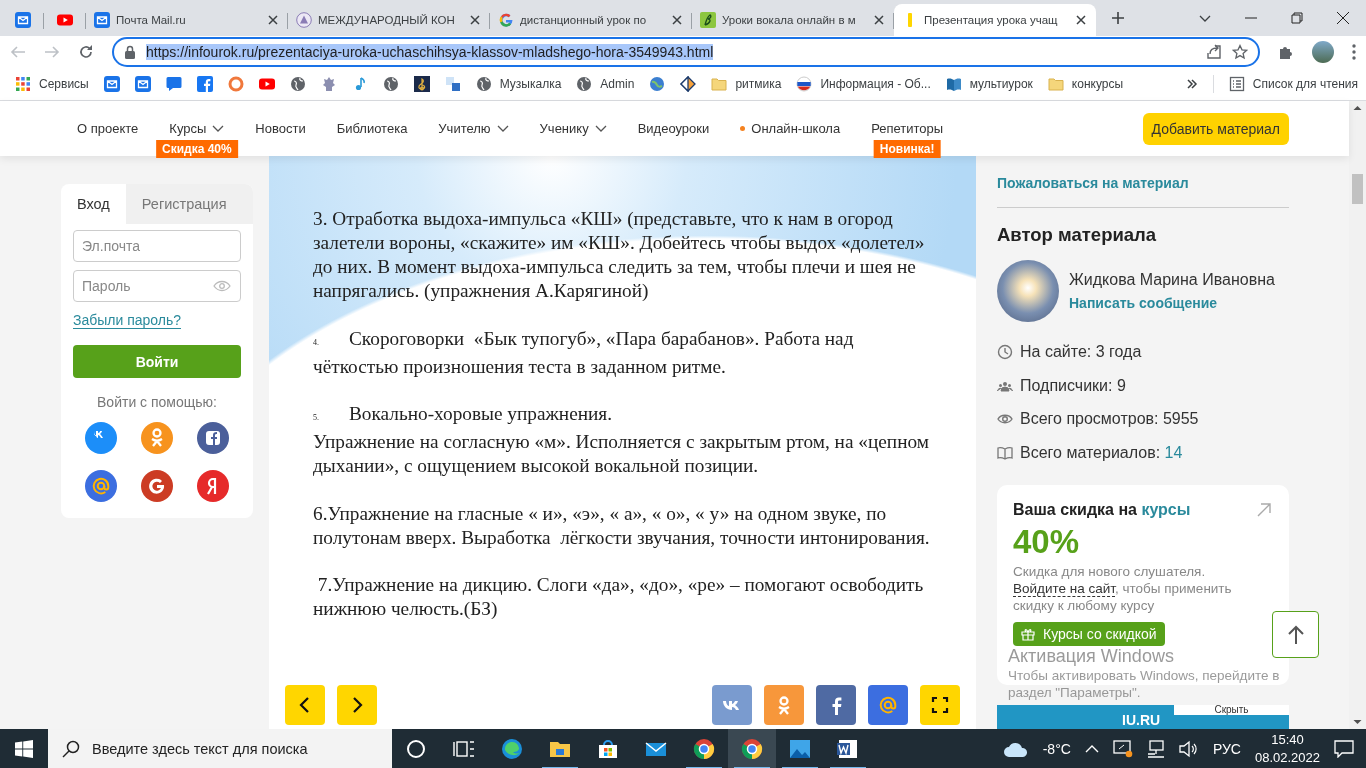 The height and width of the screenshot is (768, 1366). What do you see at coordinates (1344, 749) in the screenshot?
I see `notification-icon` at bounding box center [1344, 749].